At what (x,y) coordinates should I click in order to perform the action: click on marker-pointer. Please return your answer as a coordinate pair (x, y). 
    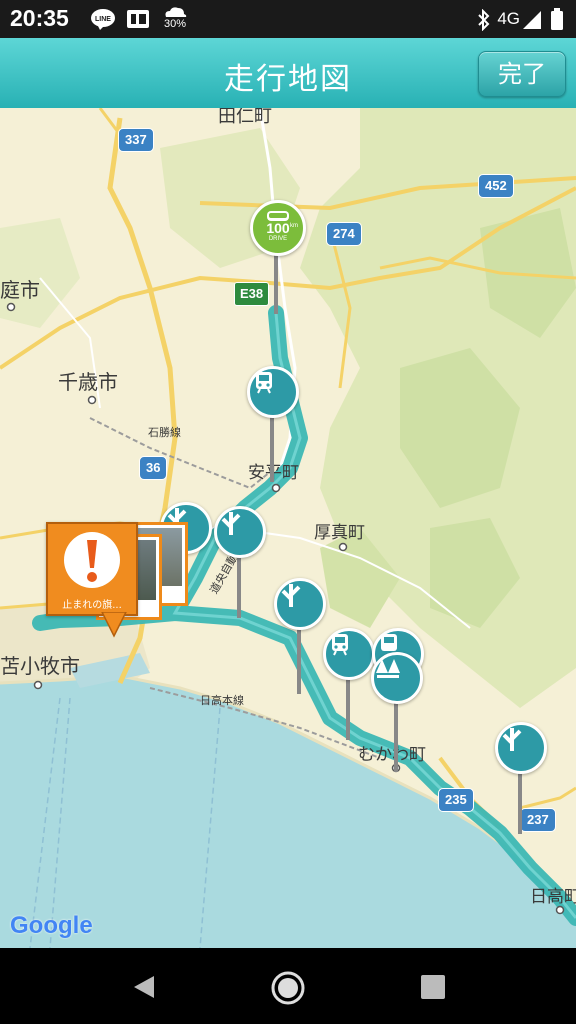
    Looking at the image, I should click on (114, 625).